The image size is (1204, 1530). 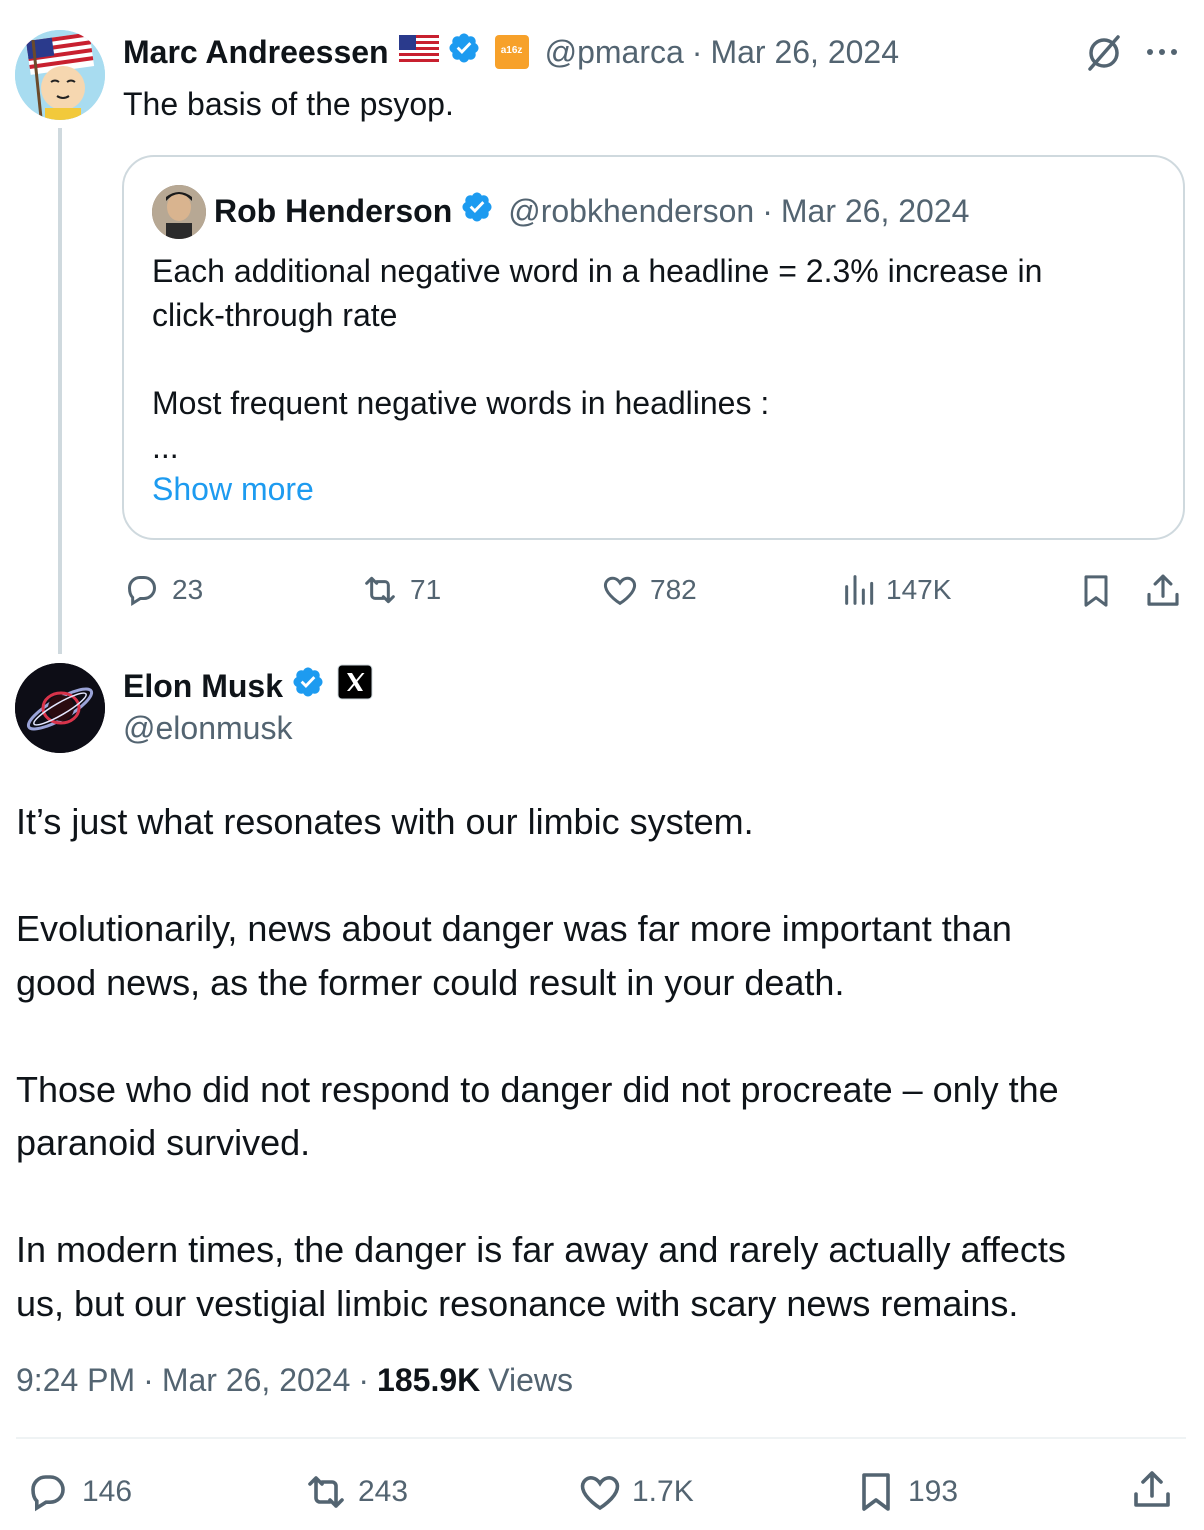 What do you see at coordinates (179, 212) in the screenshot?
I see `avatar-rob-henderson` at bounding box center [179, 212].